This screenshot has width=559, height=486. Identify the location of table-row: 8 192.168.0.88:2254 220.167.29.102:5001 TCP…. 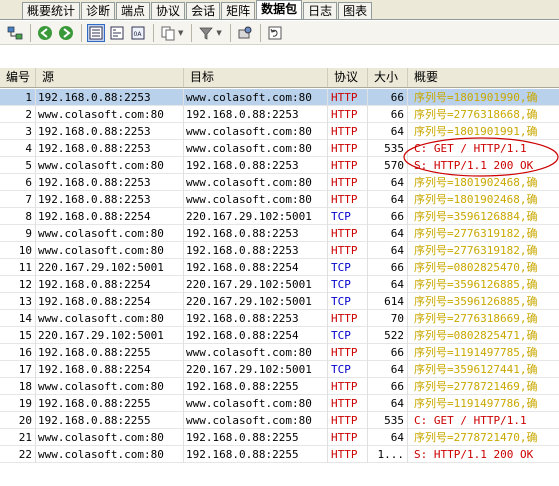
(279, 216).